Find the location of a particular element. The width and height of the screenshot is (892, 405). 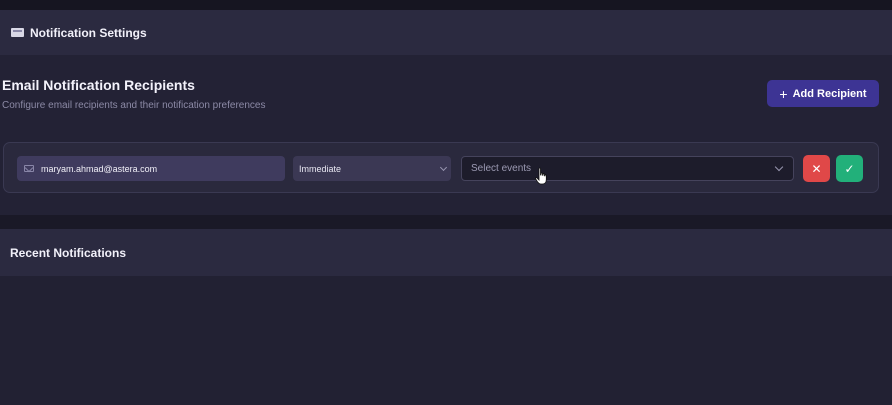

page-title: Notification Settings is located at coordinates (88, 32).